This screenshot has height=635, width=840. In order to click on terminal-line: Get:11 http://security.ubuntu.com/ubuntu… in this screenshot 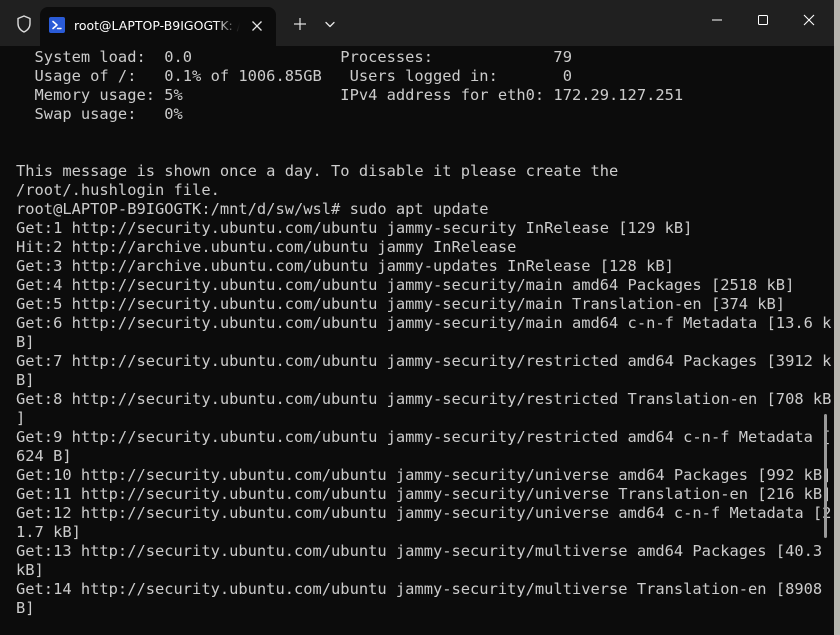, I will do `click(424, 494)`.